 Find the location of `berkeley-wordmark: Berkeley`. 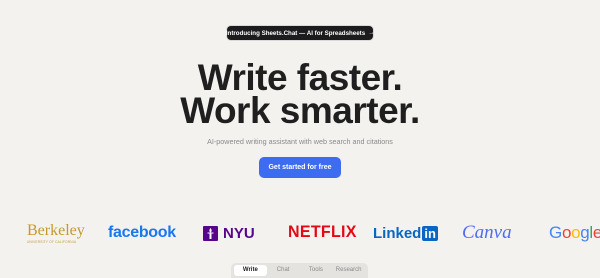

berkeley-wordmark: Berkeley is located at coordinates (56, 230).